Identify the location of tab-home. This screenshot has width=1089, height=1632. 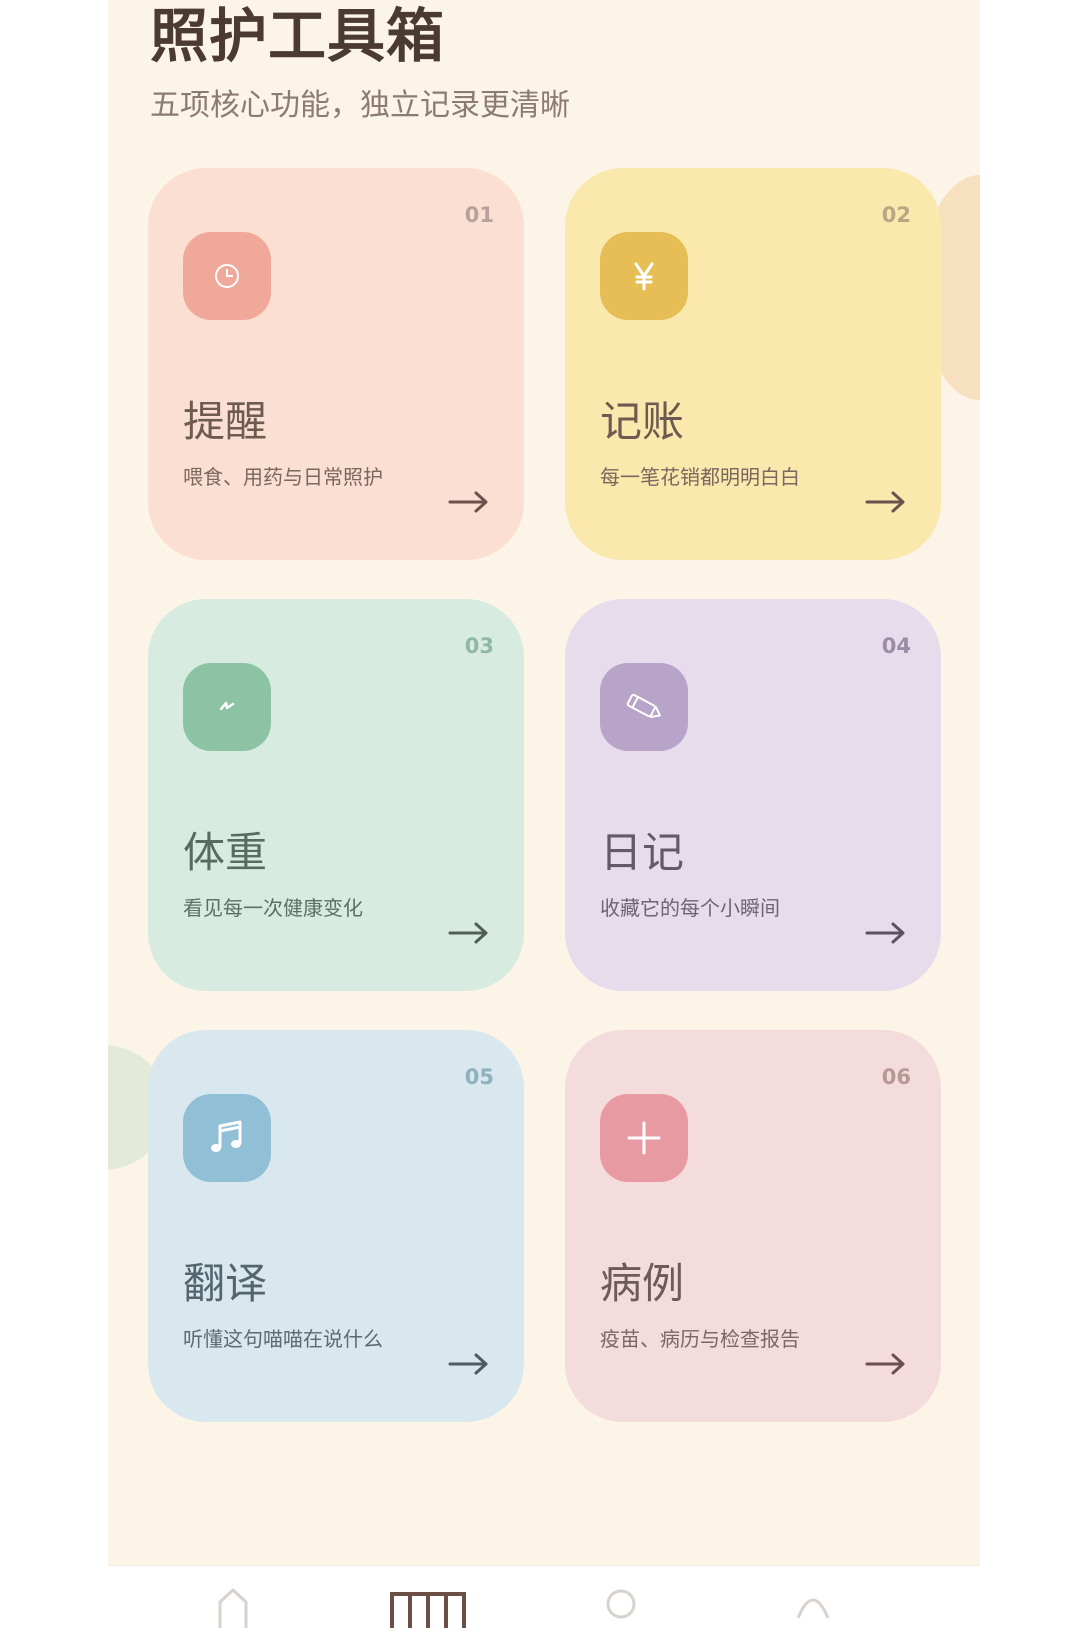
(233, 1608).